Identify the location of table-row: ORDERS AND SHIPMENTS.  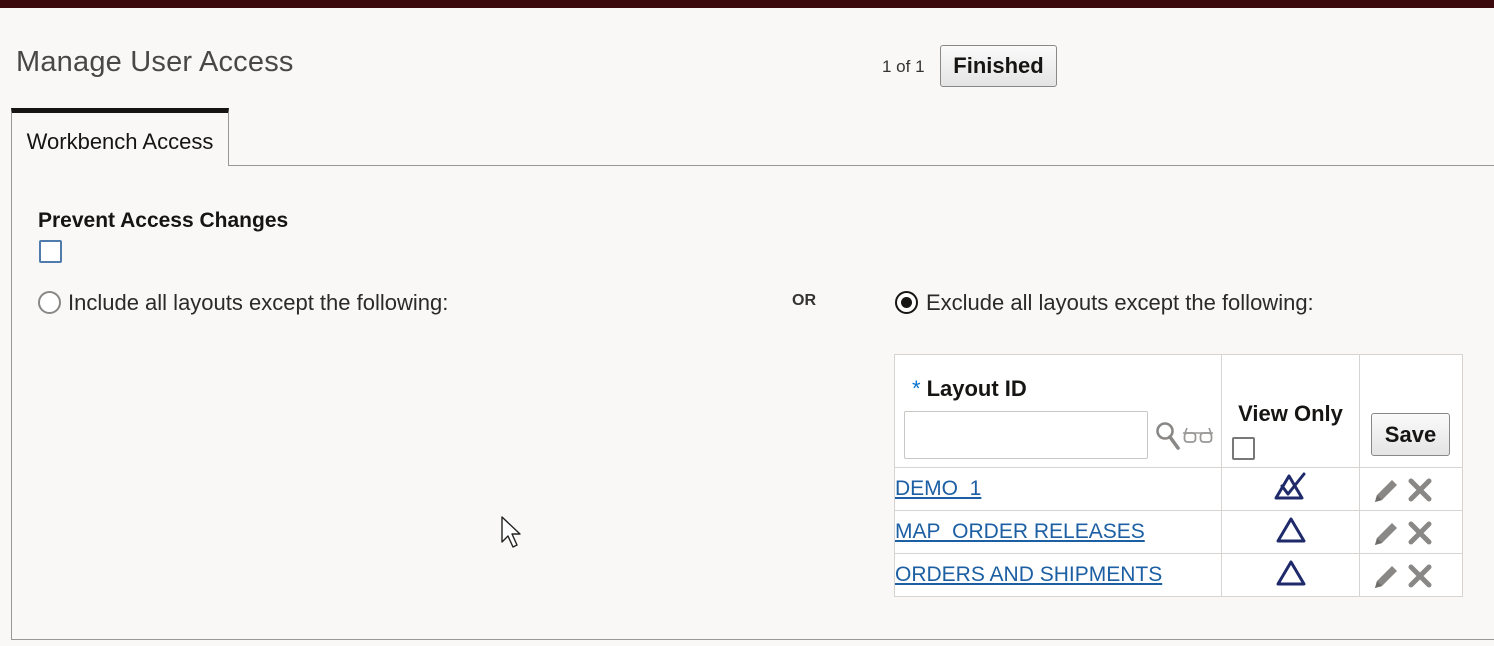
(1178, 575).